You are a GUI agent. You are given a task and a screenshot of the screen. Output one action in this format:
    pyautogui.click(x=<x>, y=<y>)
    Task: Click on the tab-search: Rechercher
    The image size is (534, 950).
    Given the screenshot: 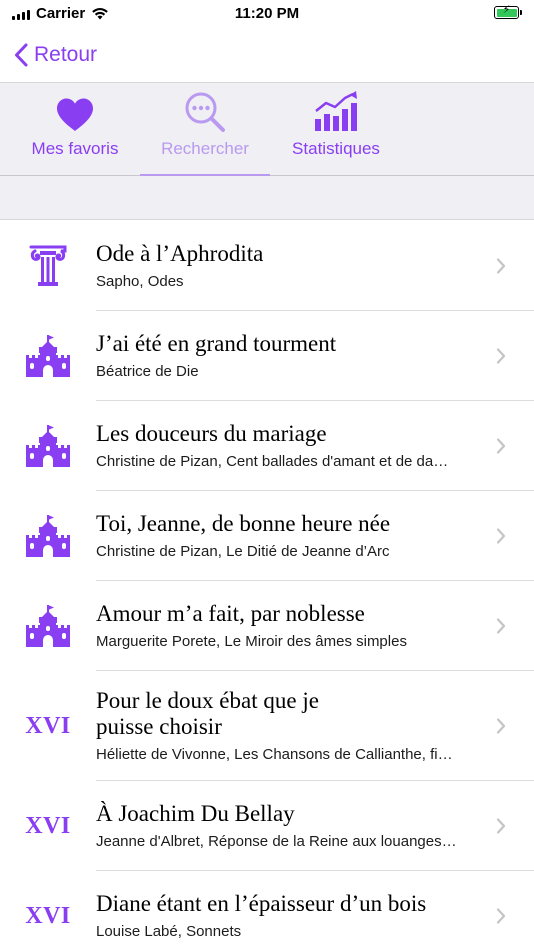 What is the action you would take?
    pyautogui.click(x=205, y=129)
    